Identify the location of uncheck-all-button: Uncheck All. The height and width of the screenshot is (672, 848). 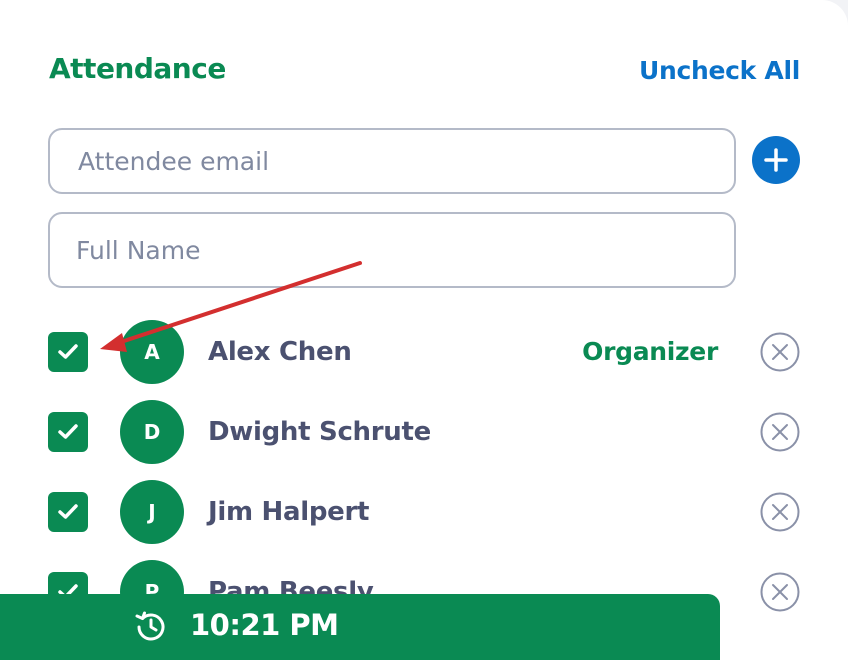
(719, 70).